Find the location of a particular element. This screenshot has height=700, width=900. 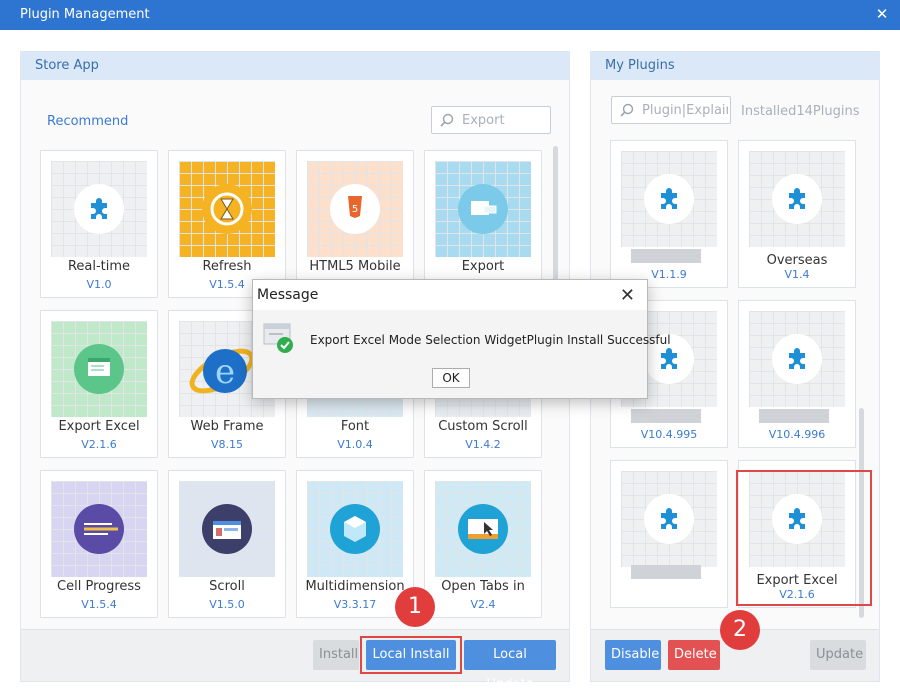

plugin-name: Multidimension is located at coordinates (355, 586).